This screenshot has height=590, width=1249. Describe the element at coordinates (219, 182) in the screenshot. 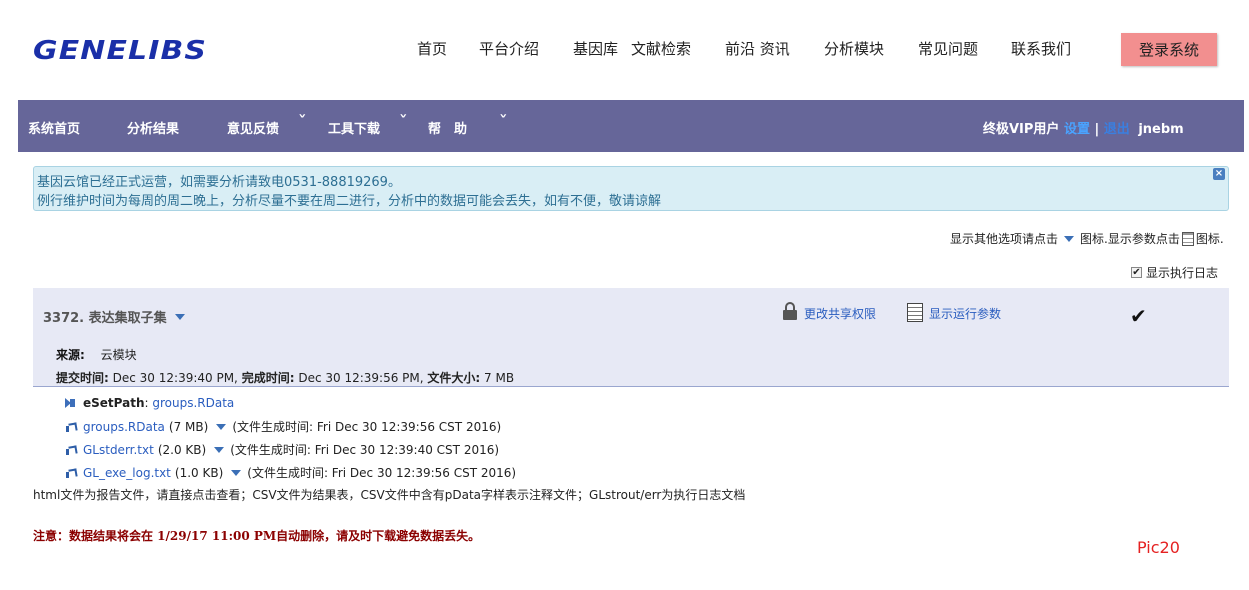

I see `notice-line-1: 基因云馆已经正式运营，如需要分析请致电0531-88819269。` at that location.